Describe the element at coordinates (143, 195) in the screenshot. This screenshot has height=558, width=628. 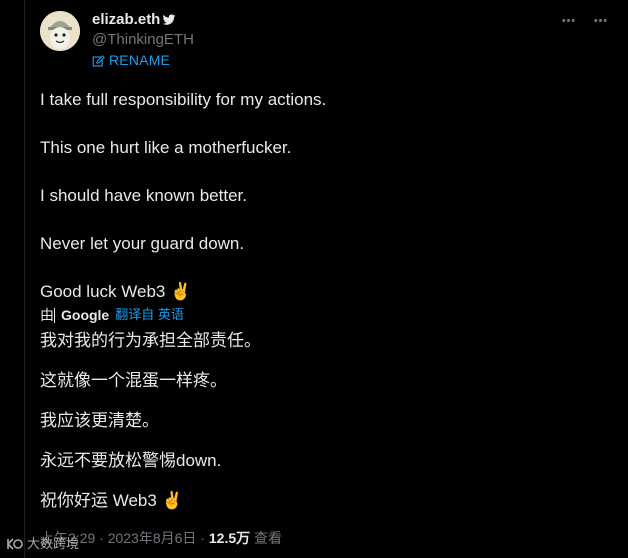
I see `tweet-text-line: I should have known better.` at that location.